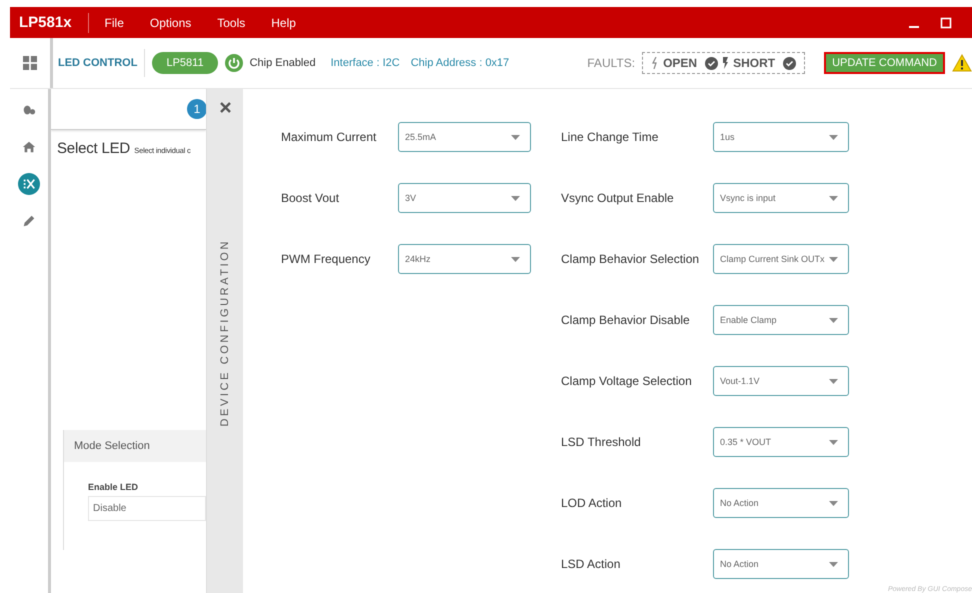 The height and width of the screenshot is (593, 972). I want to click on fault-label: OPEN, so click(680, 63).